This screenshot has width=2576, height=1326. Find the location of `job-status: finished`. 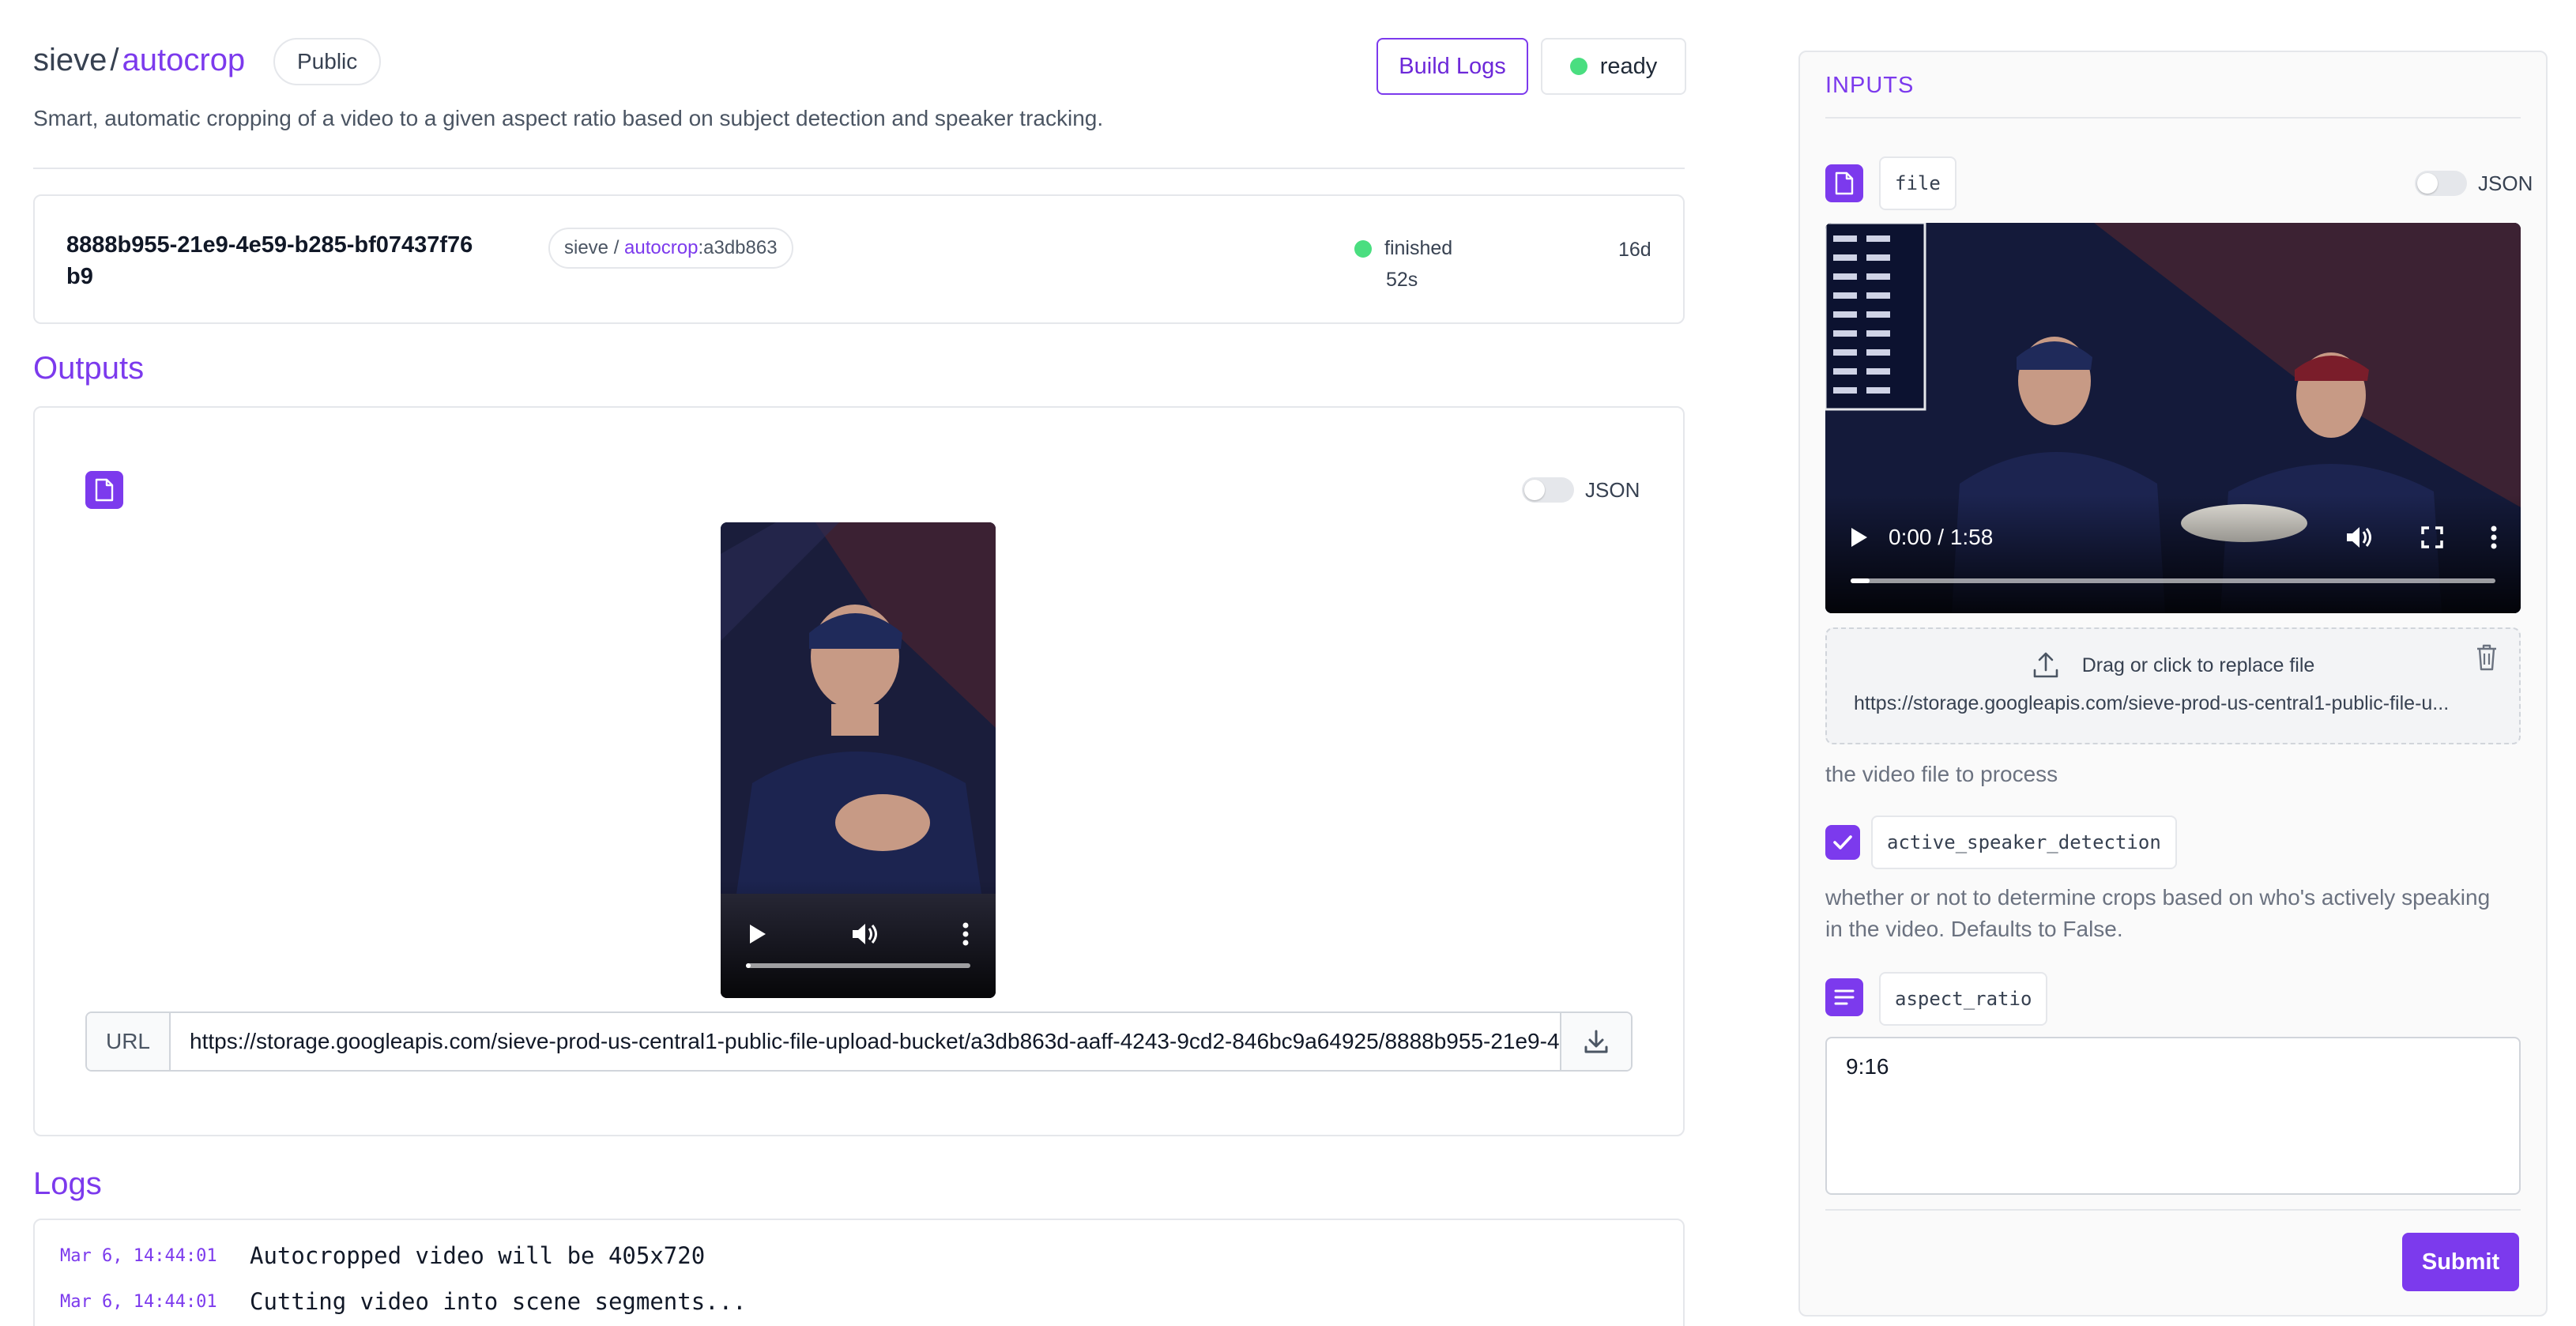

job-status: finished is located at coordinates (1403, 248).